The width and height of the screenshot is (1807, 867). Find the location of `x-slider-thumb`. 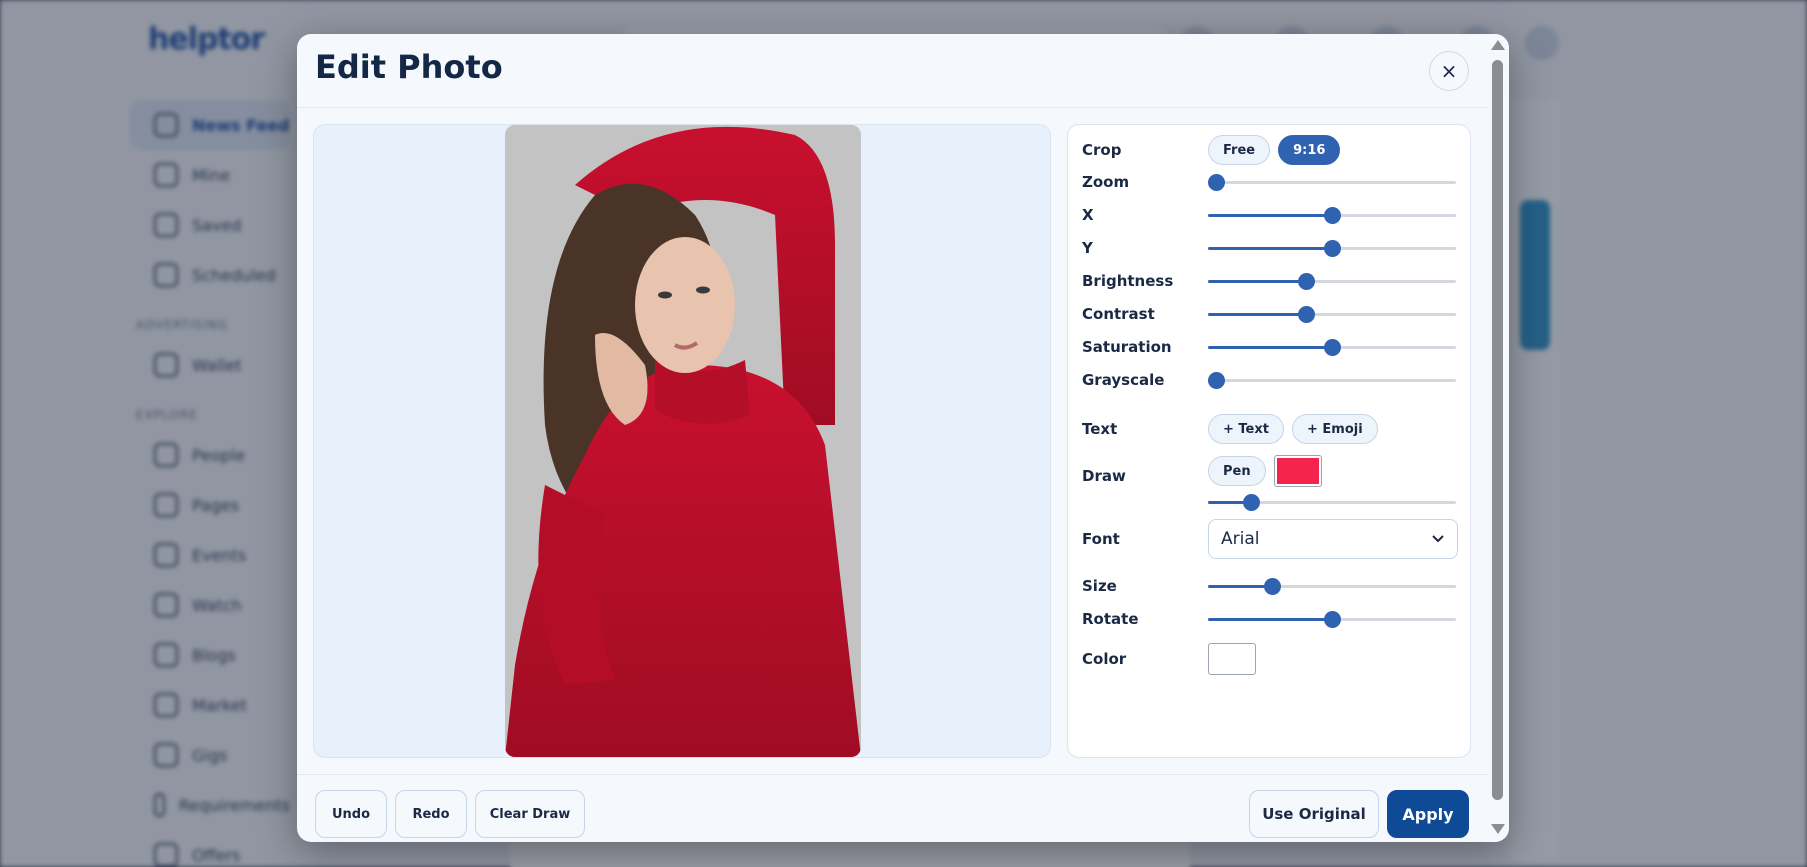

x-slider-thumb is located at coordinates (1332, 215).